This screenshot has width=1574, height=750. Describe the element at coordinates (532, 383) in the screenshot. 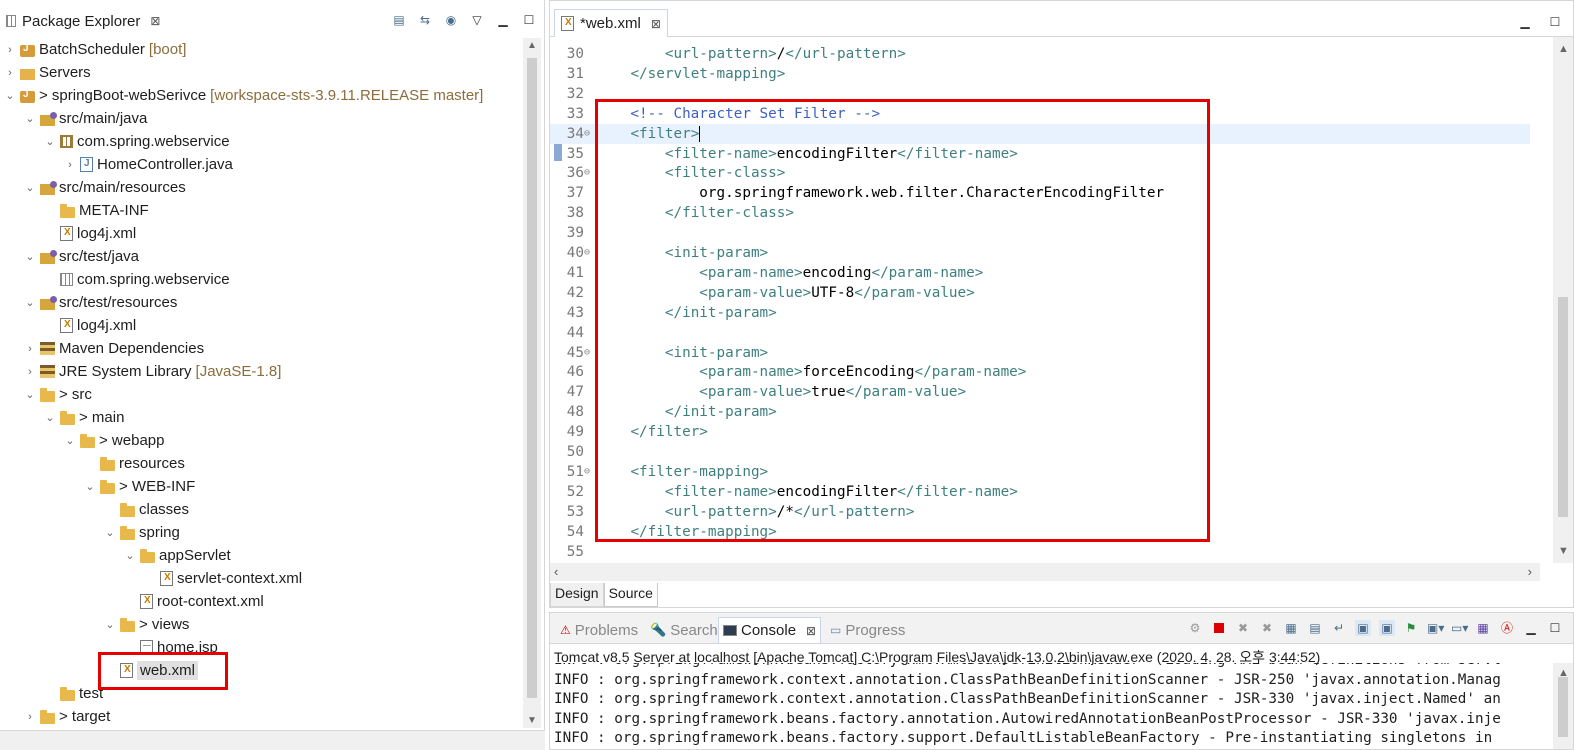

I see `explorer-scrollbar: ▲ ▼` at that location.